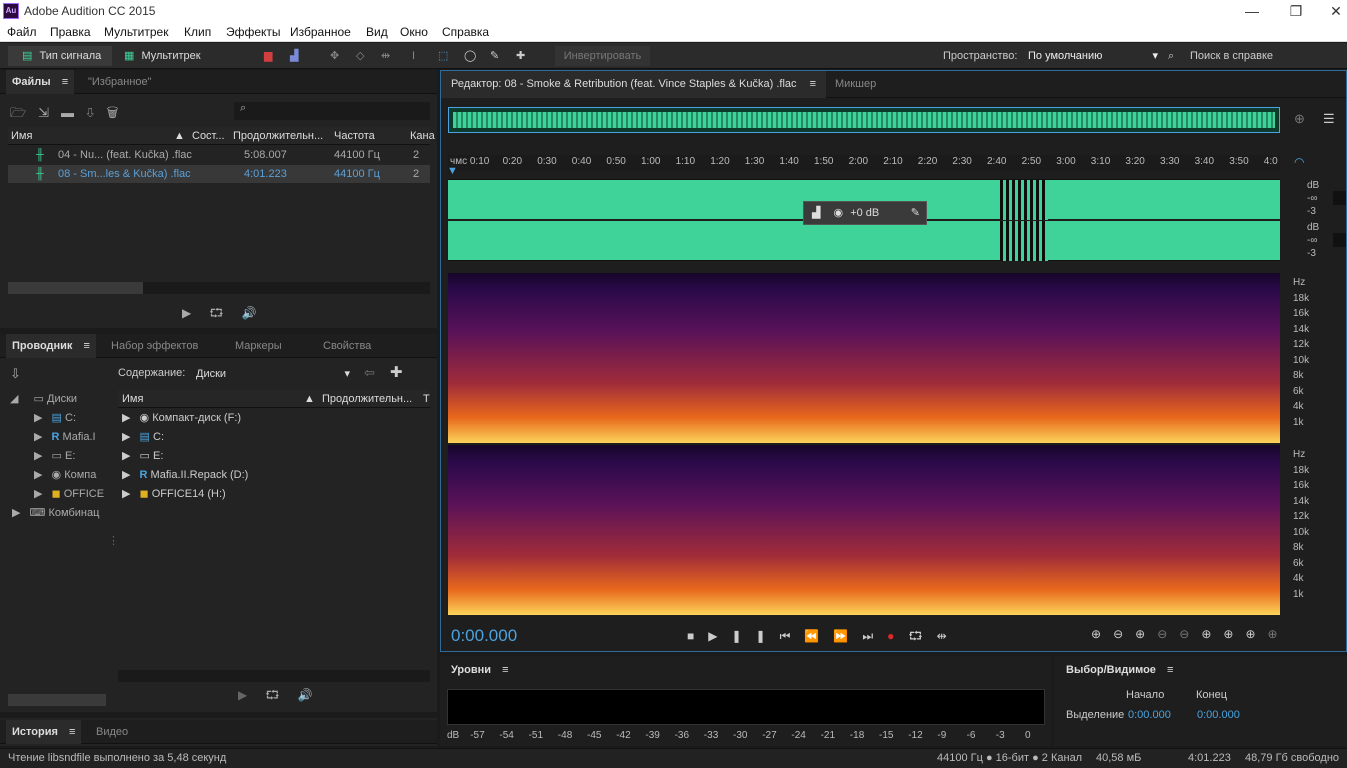  What do you see at coordinates (369, 373) in the screenshot?
I see `back-icon: ⇦` at bounding box center [369, 373].